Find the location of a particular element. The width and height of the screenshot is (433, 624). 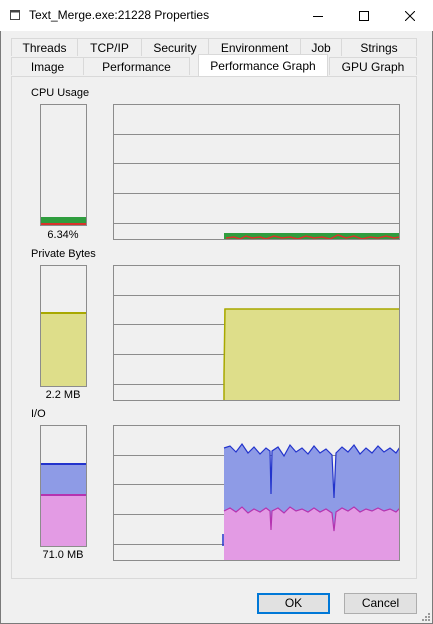

private-bytes-meter is located at coordinates (63, 326).